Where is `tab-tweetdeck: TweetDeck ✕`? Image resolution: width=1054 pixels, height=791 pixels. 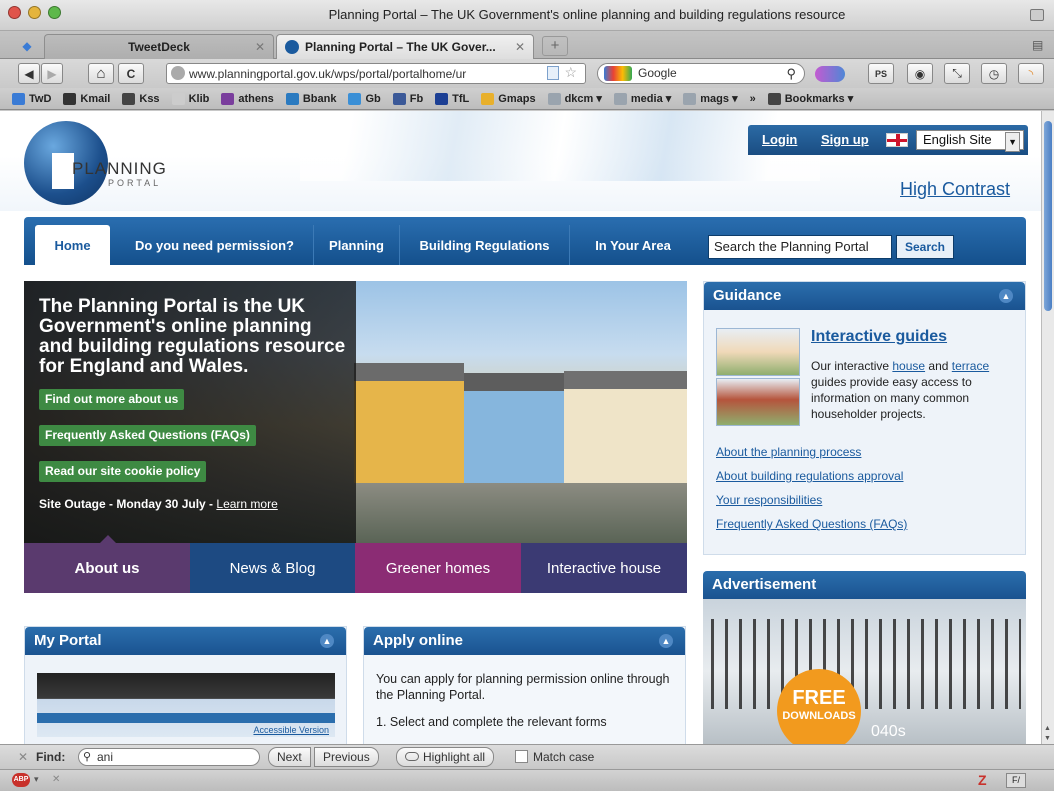
tab-tweetdeck: TweetDeck ✕ is located at coordinates (159, 46).